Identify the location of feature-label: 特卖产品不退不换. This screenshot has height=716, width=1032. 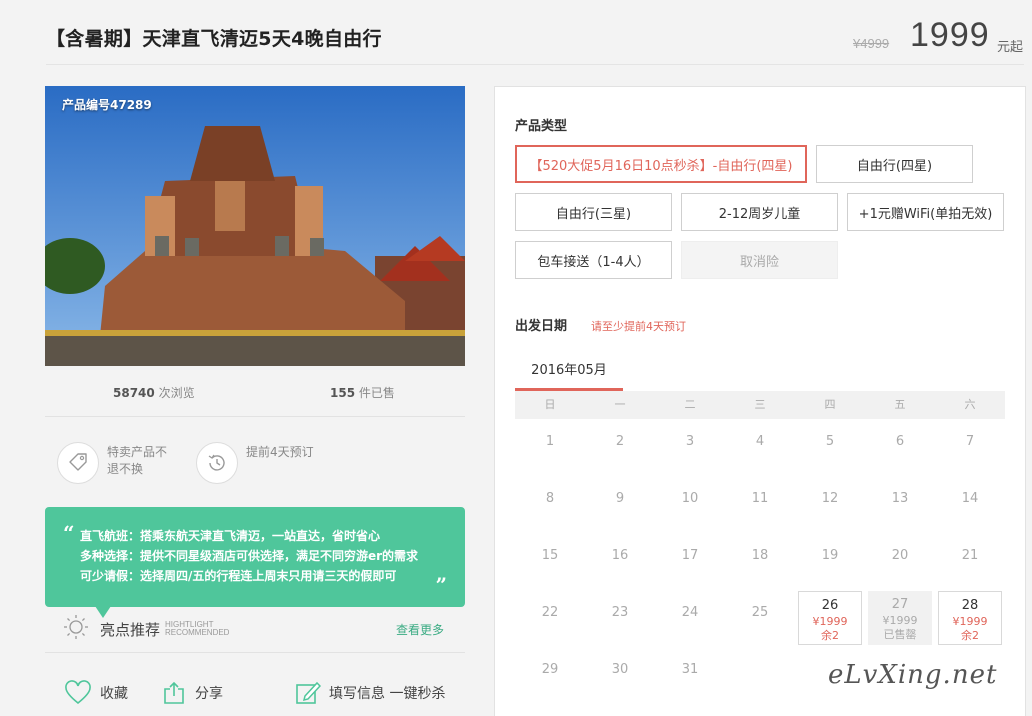
(137, 460).